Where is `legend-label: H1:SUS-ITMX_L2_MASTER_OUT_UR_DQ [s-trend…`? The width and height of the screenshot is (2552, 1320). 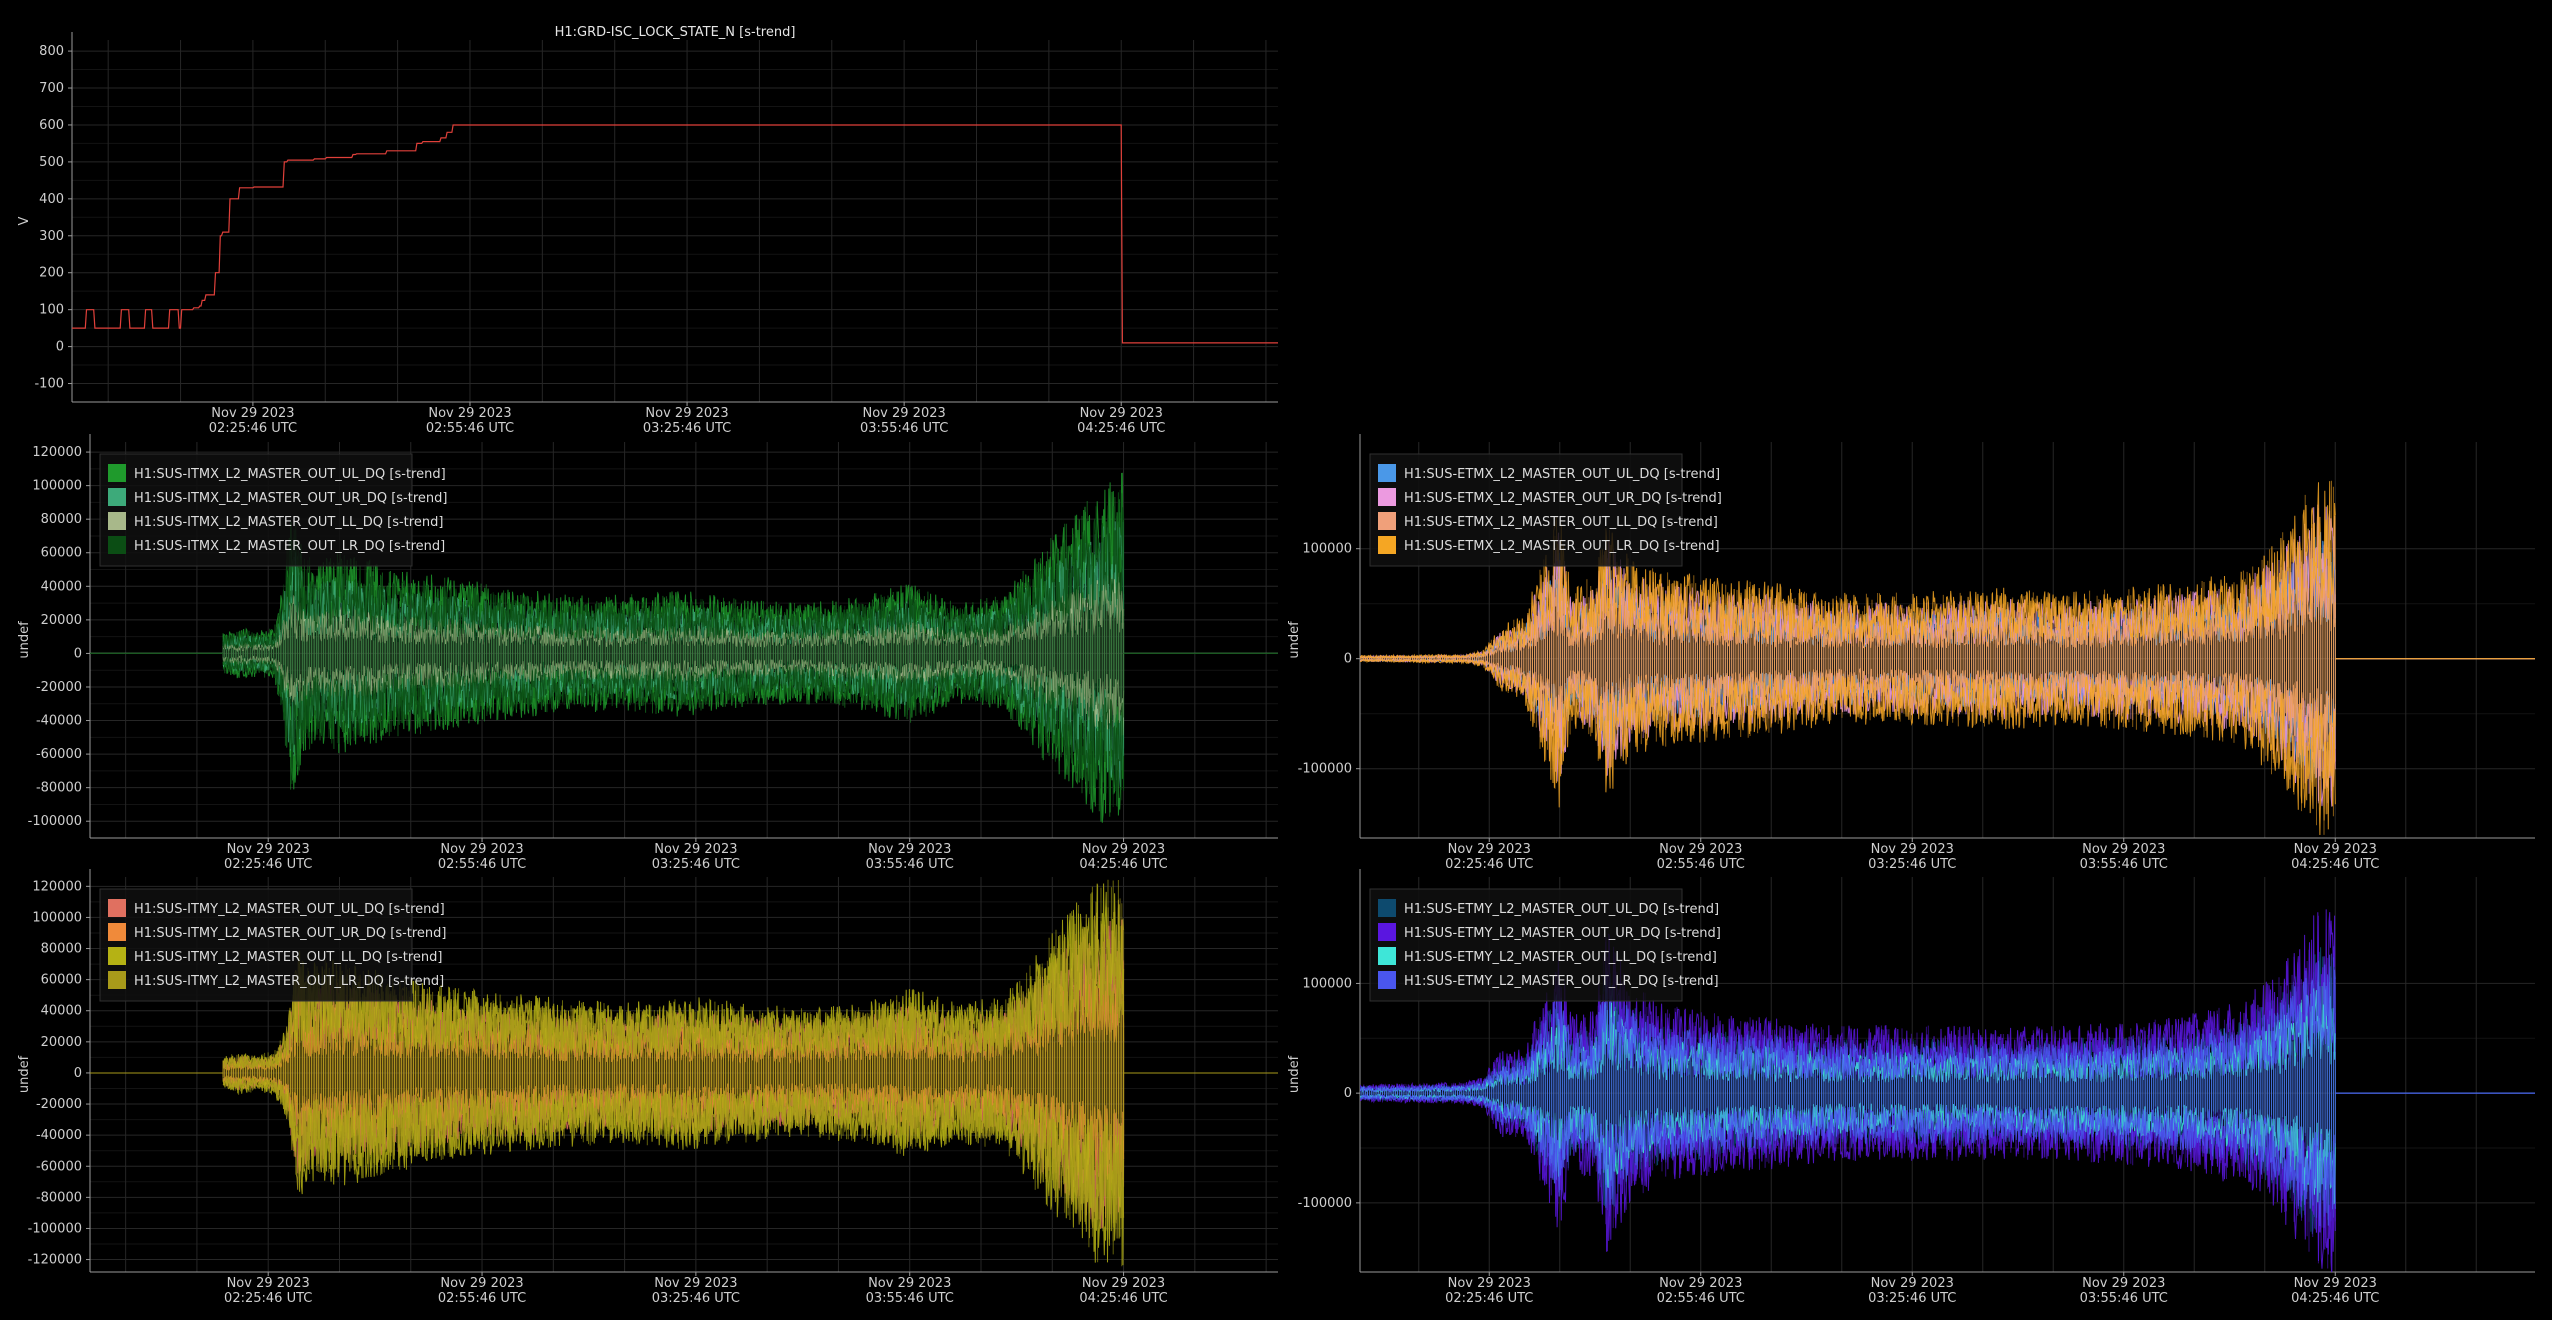 legend-label: H1:SUS-ITMX_L2_MASTER_OUT_UR_DQ [s-trend… is located at coordinates (290, 498).